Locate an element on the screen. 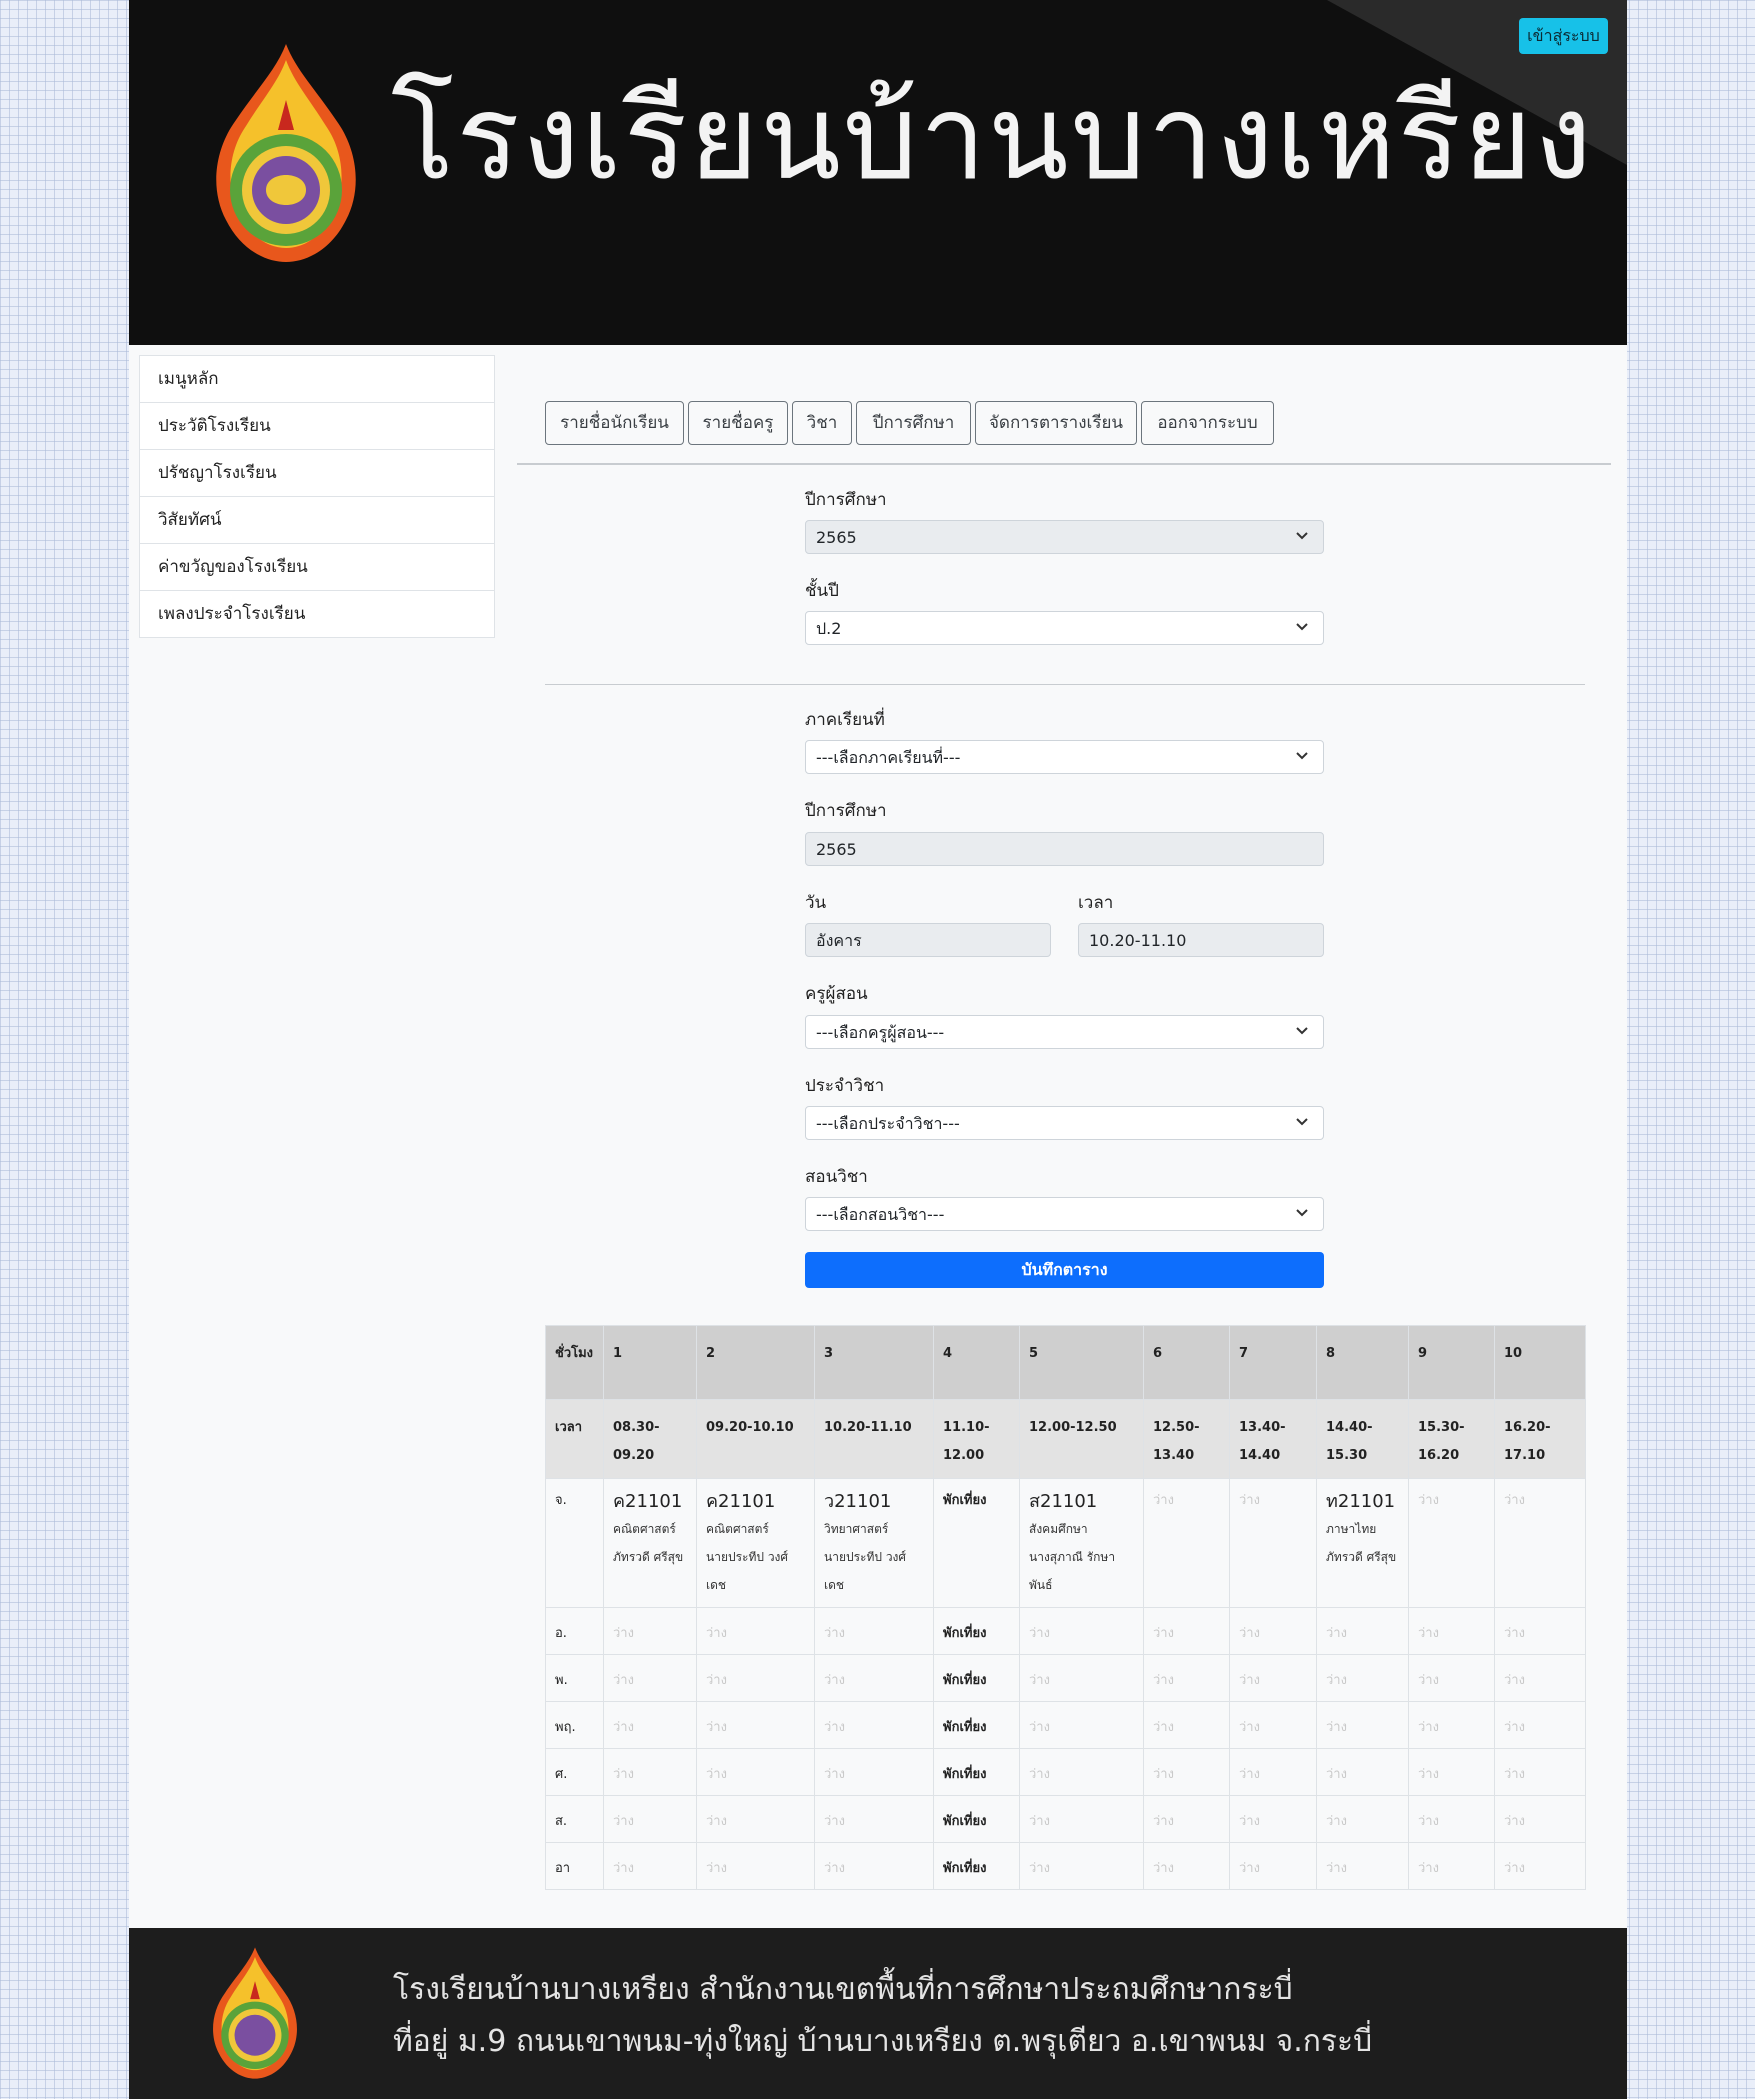 Image resolution: width=1755 pixels, height=2099 pixels. sidebar-item-school-song: เพลงประจำโรงเรียน is located at coordinates (317, 614).